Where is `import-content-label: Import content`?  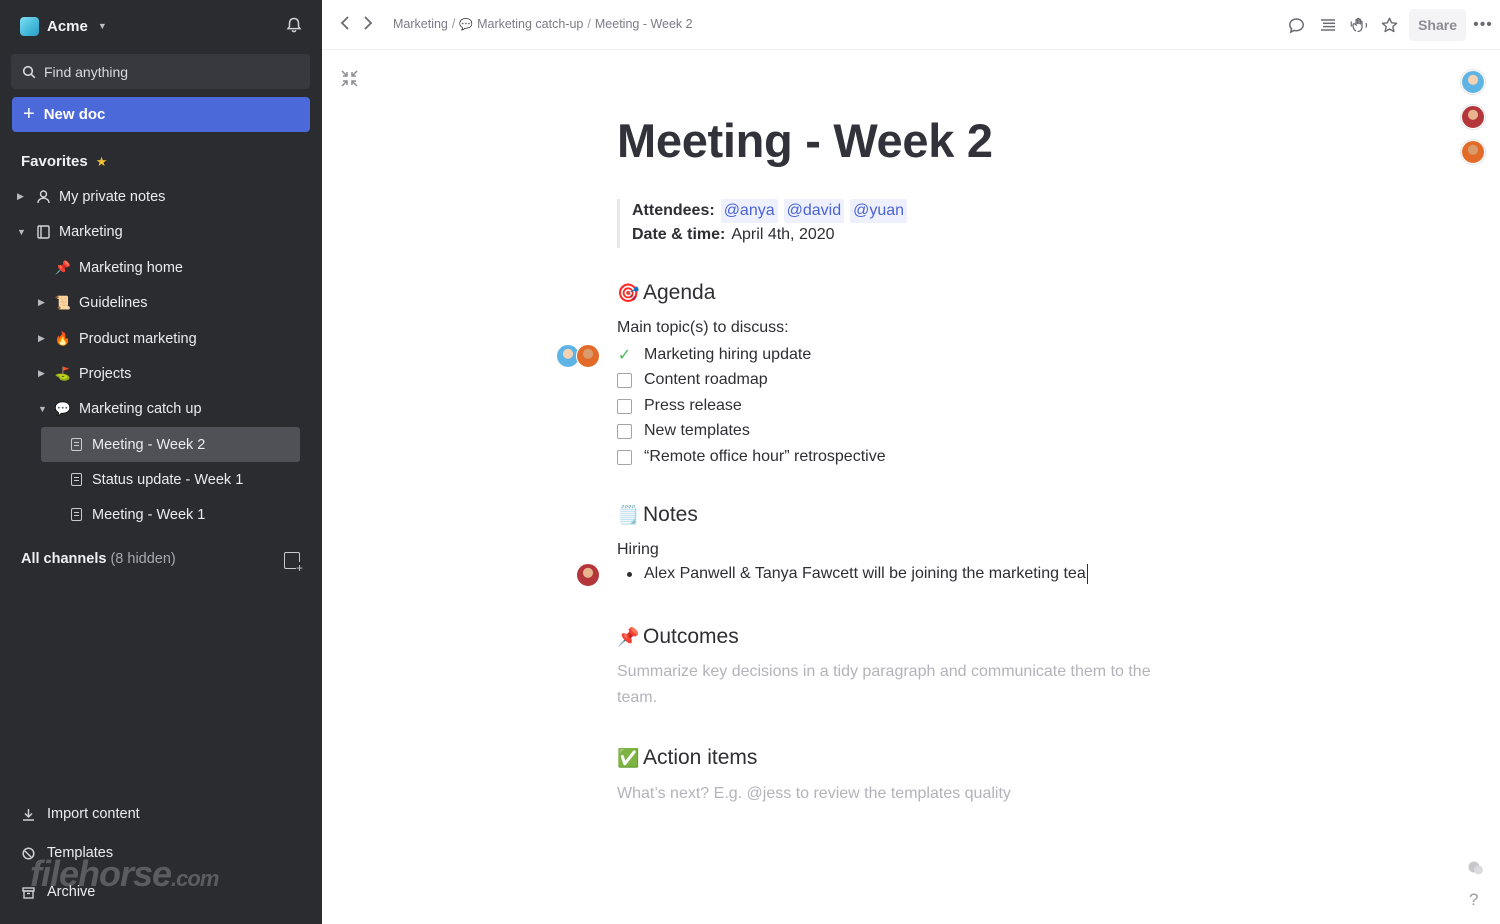
import-content-label: Import content is located at coordinates (93, 814).